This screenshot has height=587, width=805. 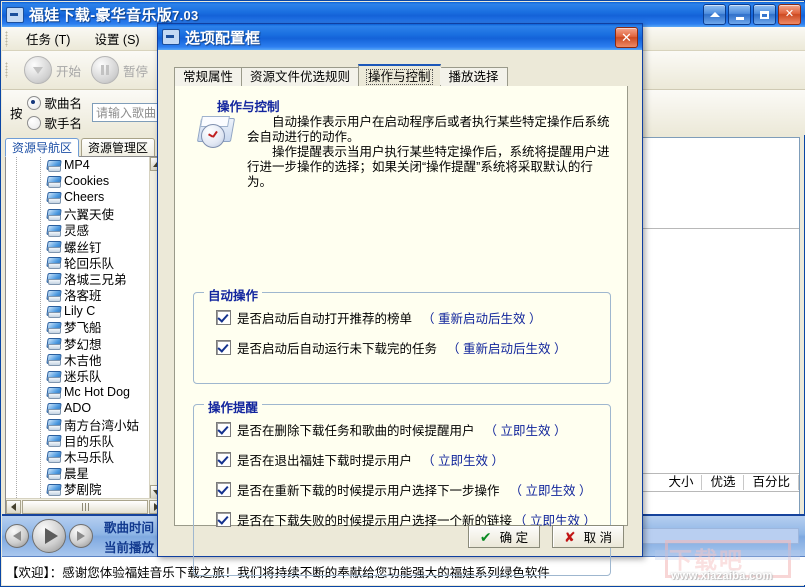 I want to click on menu-drag-grip, so click(x=6, y=38).